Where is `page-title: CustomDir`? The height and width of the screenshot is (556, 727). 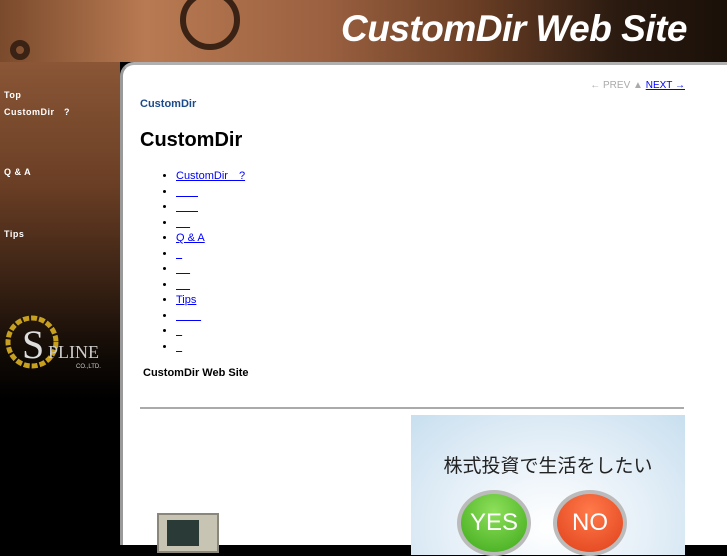 page-title: CustomDir is located at coordinates (191, 140).